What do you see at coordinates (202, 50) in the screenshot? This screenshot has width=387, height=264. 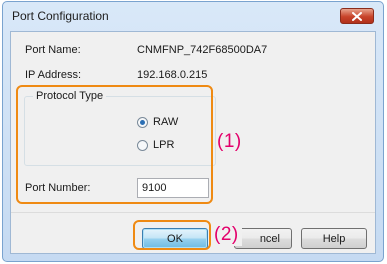 I see `port-name-value: CNMFNP_742F68500DA7` at bounding box center [202, 50].